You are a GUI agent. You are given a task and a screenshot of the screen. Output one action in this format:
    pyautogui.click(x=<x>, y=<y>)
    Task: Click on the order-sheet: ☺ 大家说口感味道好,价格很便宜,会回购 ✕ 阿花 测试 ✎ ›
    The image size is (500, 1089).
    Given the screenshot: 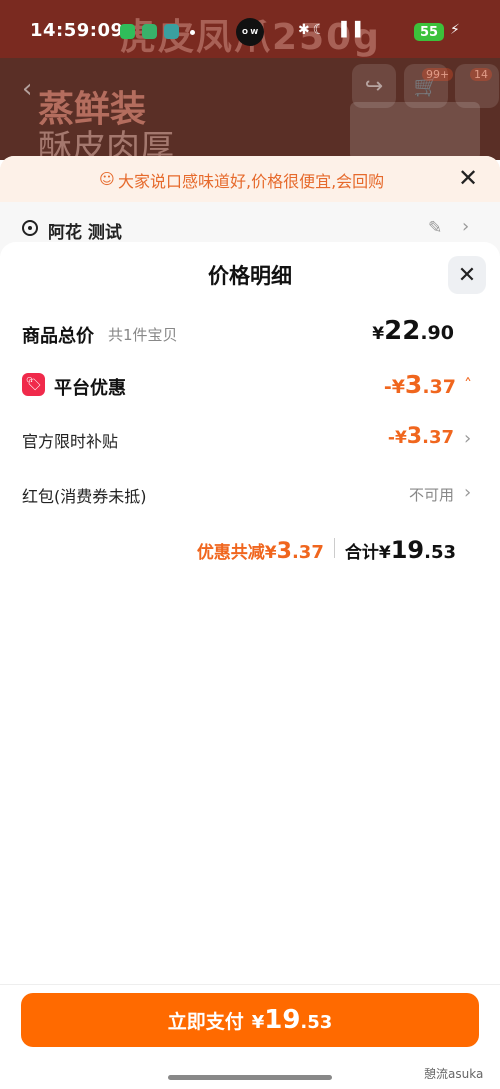 What is the action you would take?
    pyautogui.click(x=250, y=206)
    